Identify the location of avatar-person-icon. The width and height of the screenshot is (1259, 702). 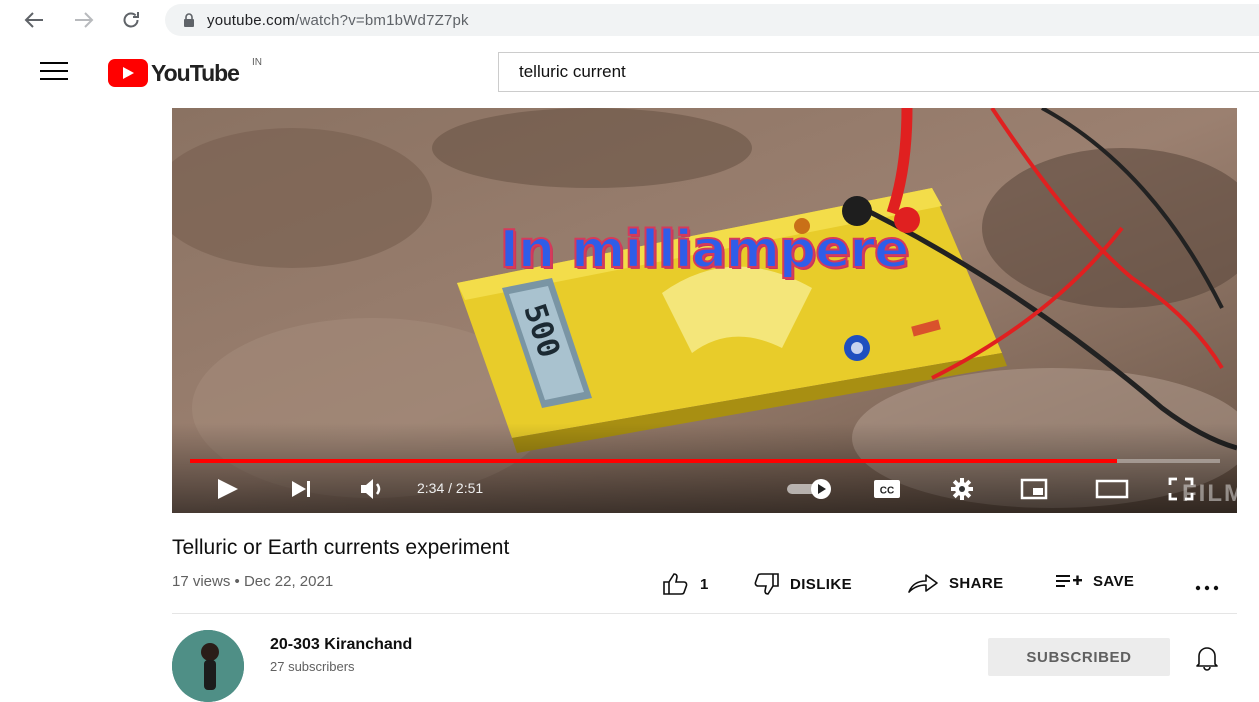
(208, 666).